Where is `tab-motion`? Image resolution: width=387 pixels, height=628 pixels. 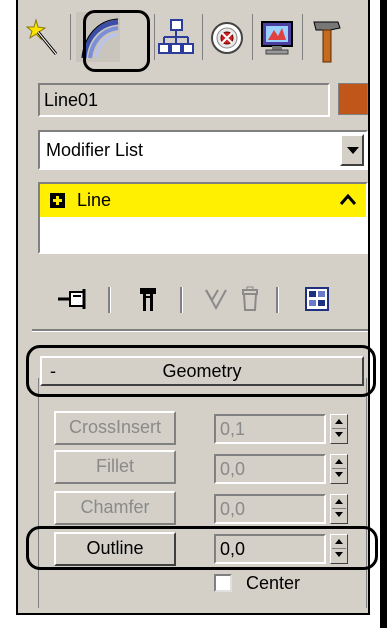
tab-motion is located at coordinates (226, 37).